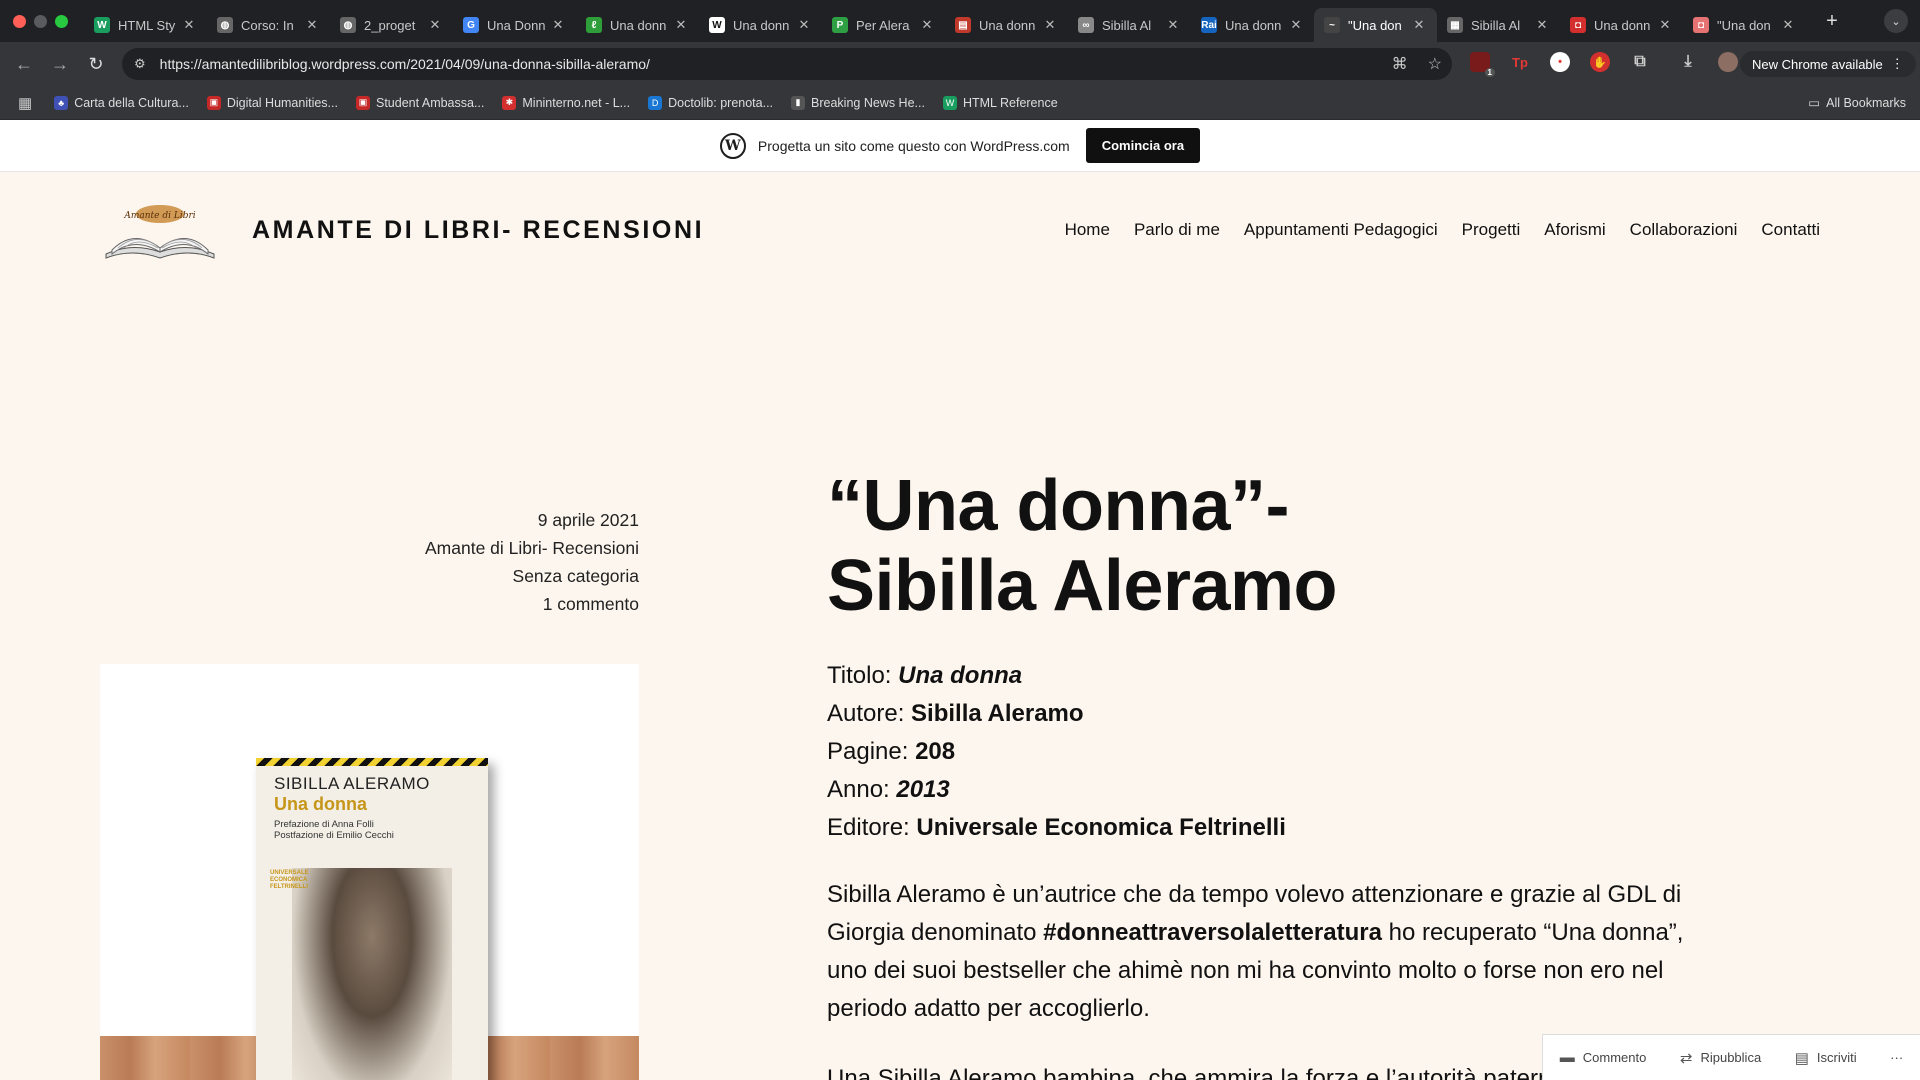 The image size is (1920, 1080). I want to click on tab-title: Per Alera, so click(883, 25).